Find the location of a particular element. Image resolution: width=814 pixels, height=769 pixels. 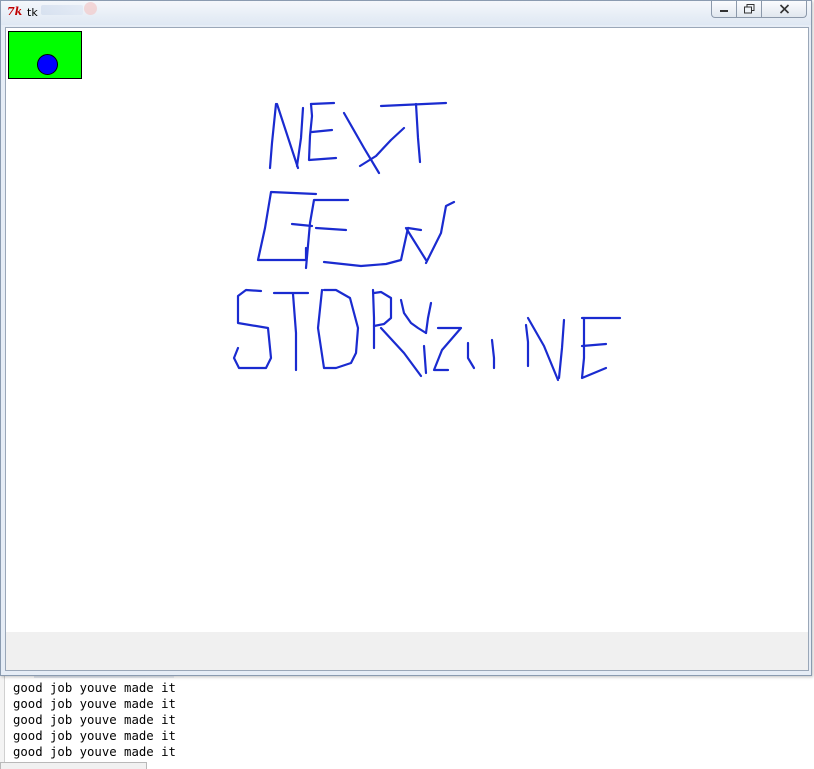

close-icon is located at coordinates (784, 9).